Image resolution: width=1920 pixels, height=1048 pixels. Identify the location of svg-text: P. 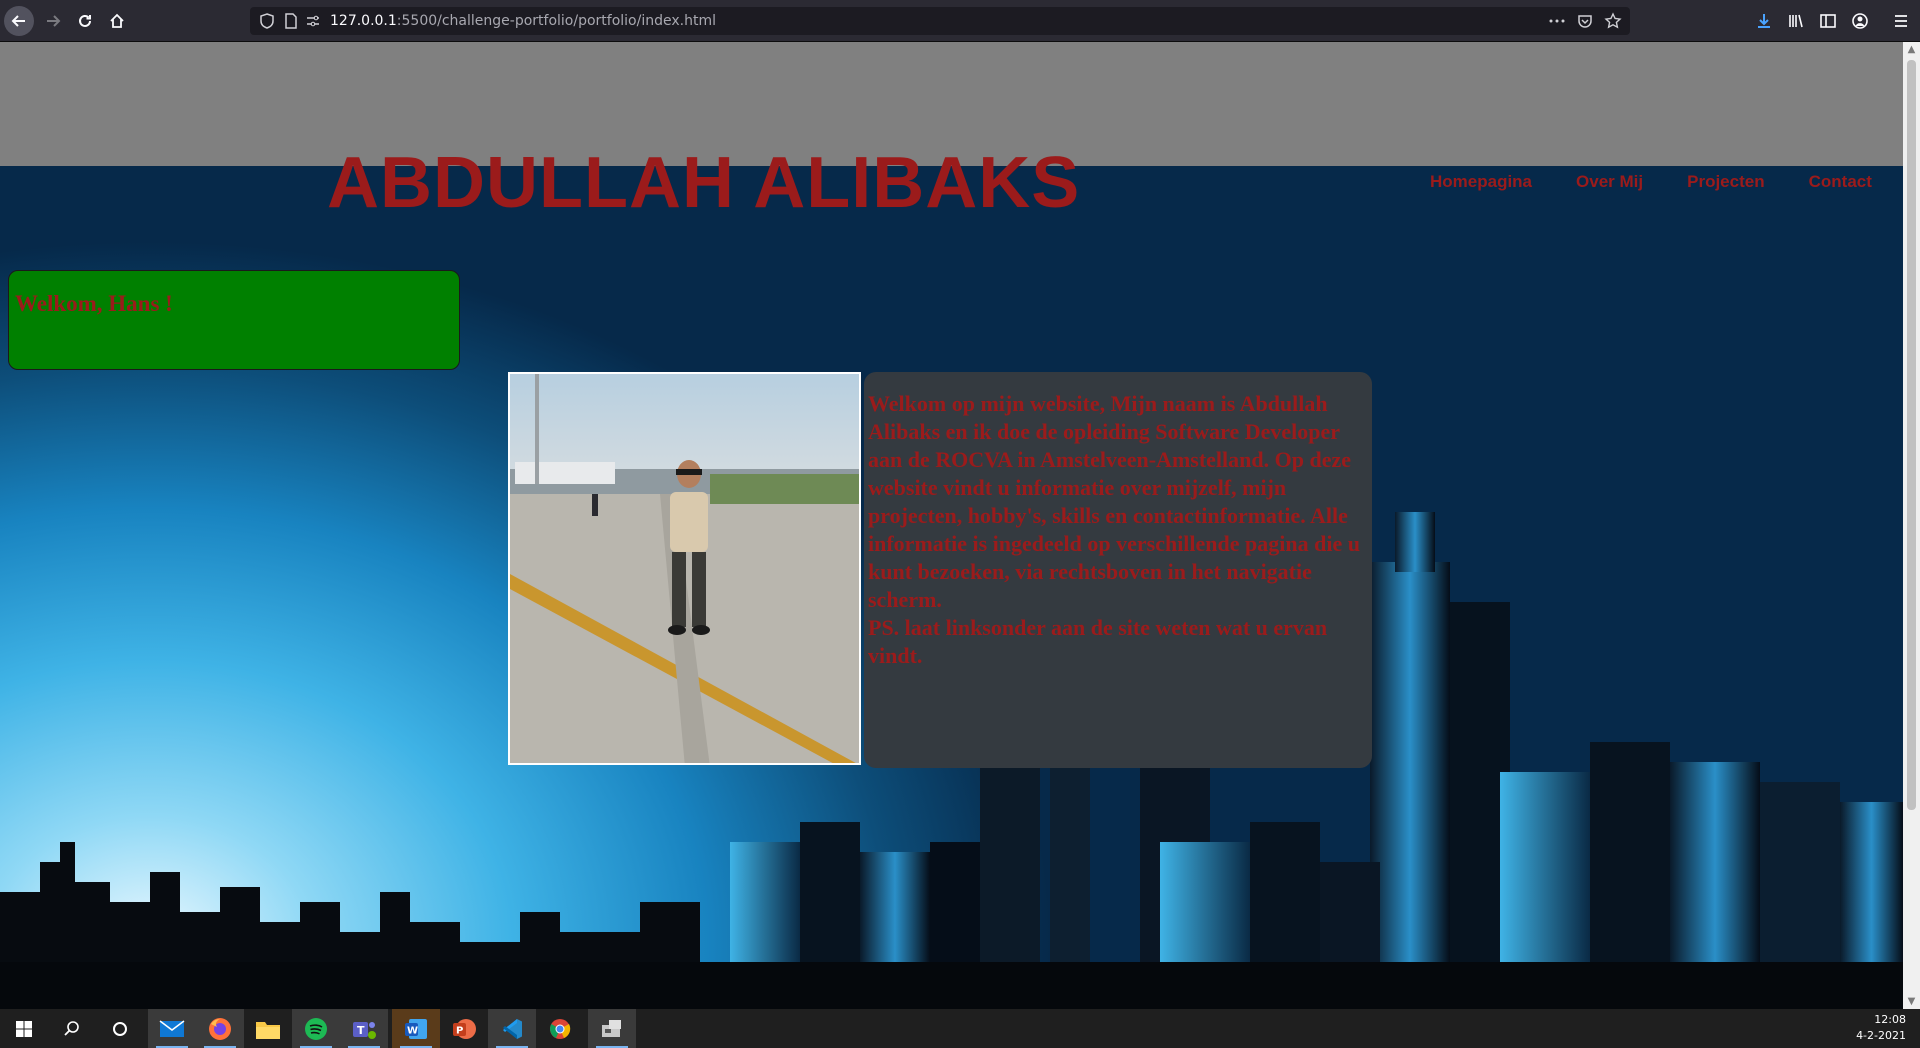
(459, 1030).